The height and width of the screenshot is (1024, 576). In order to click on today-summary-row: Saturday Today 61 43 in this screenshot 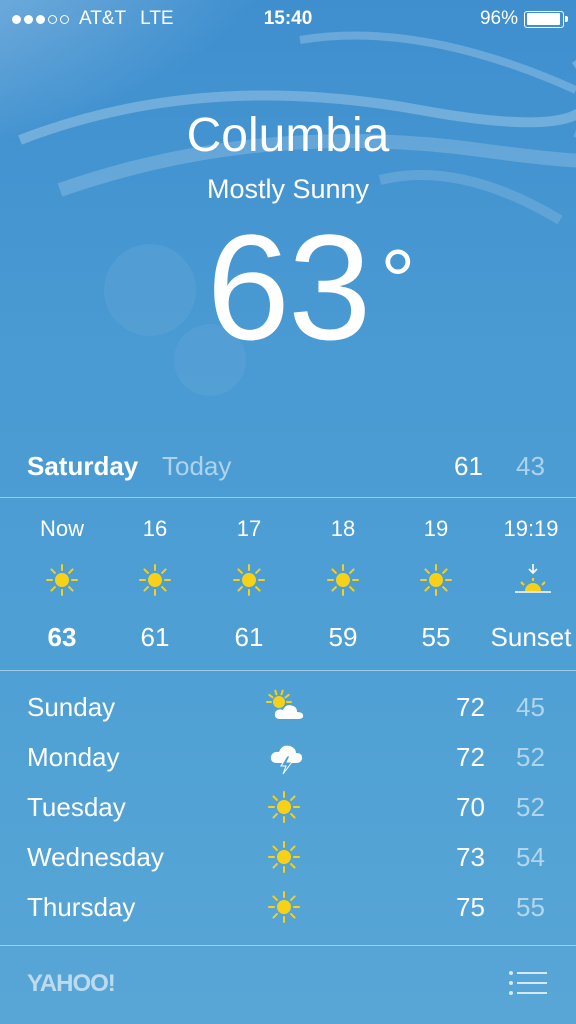, I will do `click(288, 466)`.